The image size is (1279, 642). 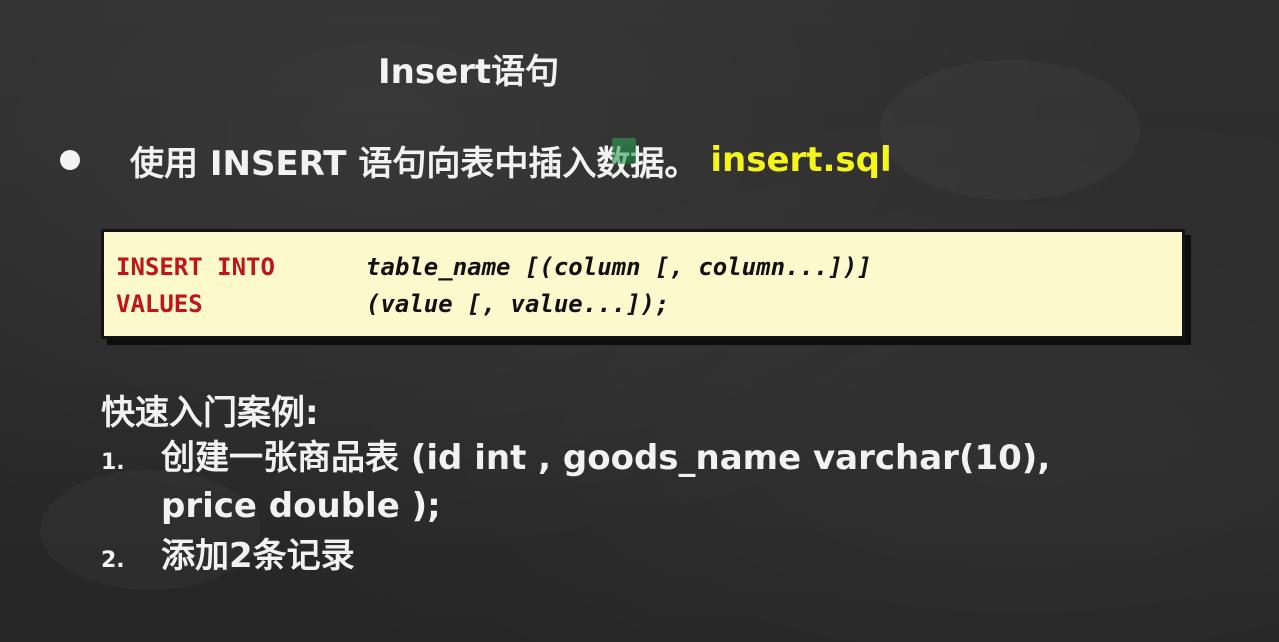 I want to click on step-number: 1., so click(x=113, y=462).